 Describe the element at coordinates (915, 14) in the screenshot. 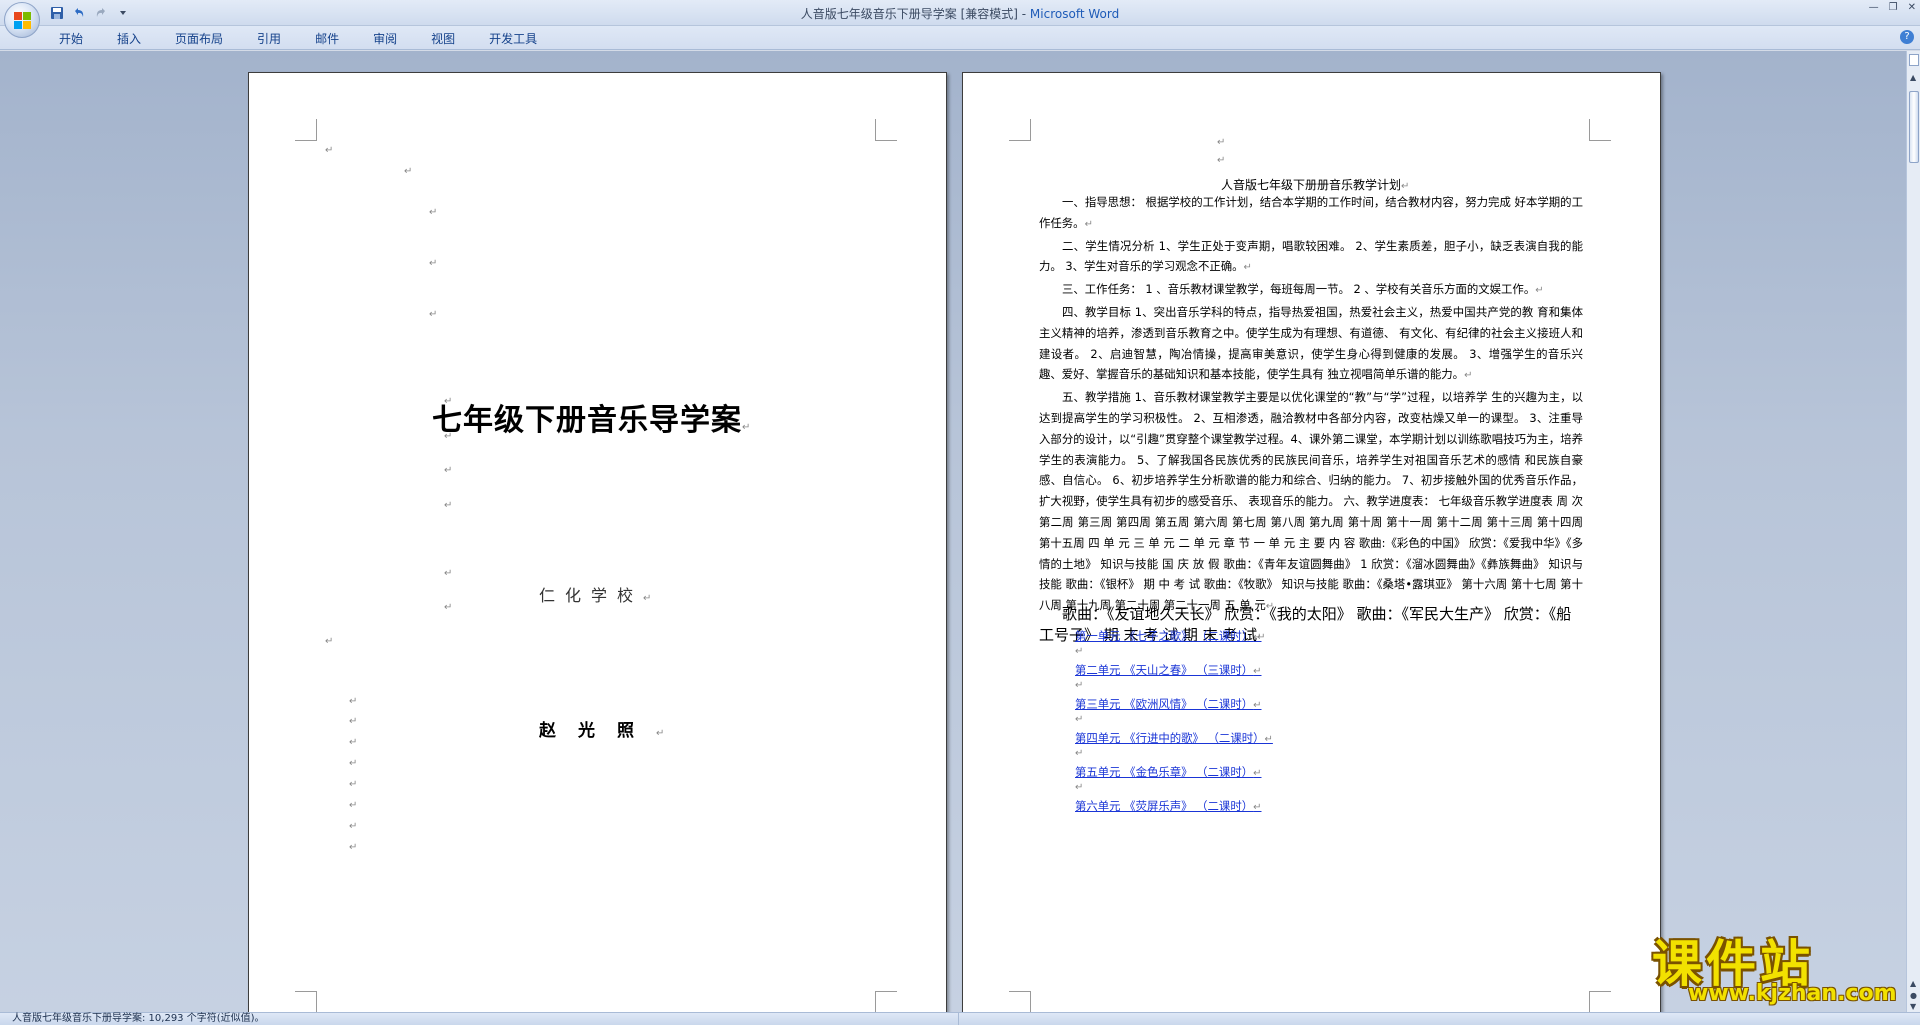

I see `document-title: 人音版七年级音乐下册导学案 [兼容模式] -` at that location.